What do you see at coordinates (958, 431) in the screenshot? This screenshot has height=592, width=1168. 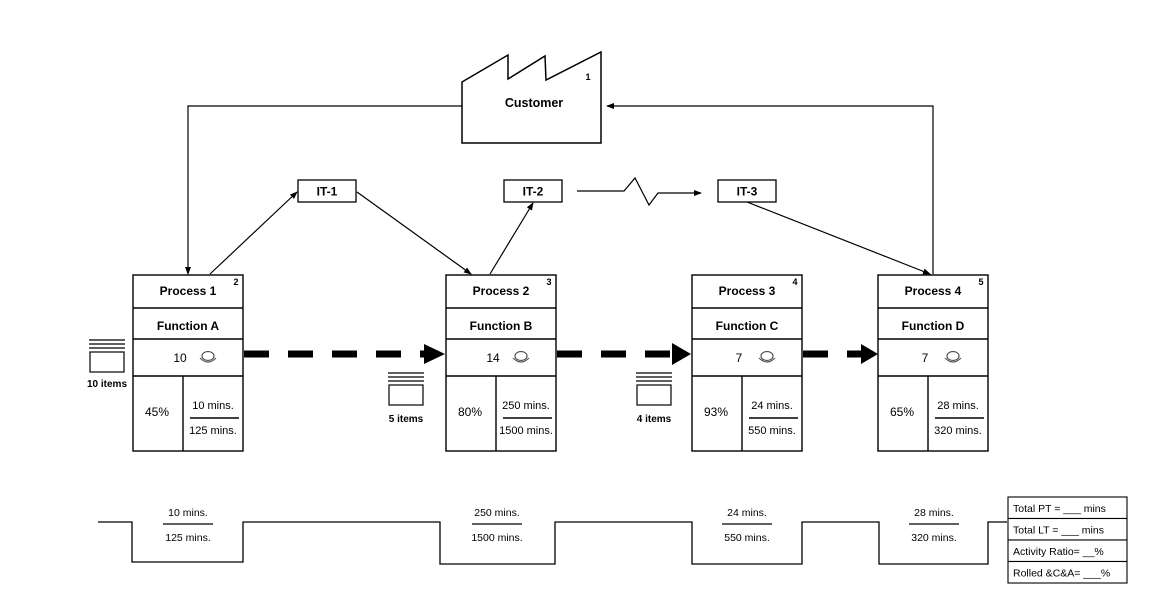 I see `changeover-time: 320 mins.` at bounding box center [958, 431].